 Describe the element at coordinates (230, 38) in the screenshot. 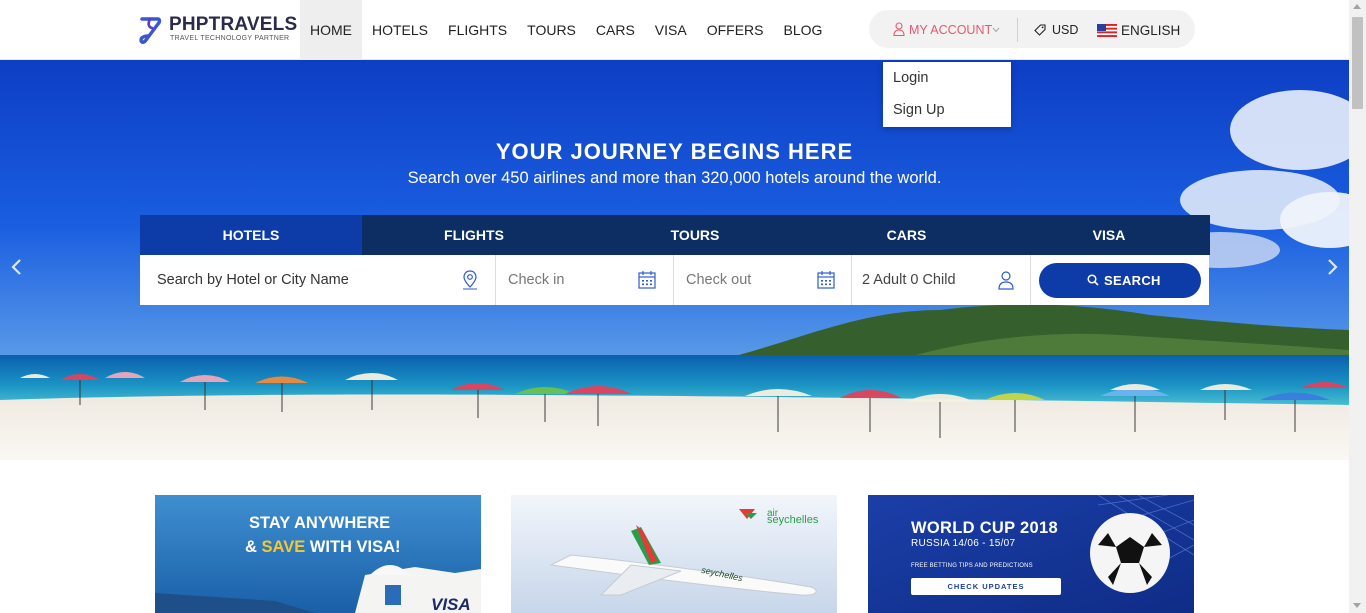

I see `brand-tagline: TRAVEL TECHNOLOGY PARTNER` at that location.